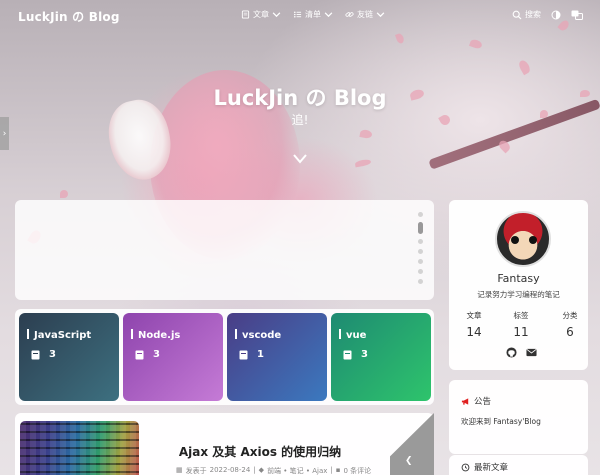 The width and height of the screenshot is (600, 475). What do you see at coordinates (556, 15) in the screenshot?
I see `theme-toggle-icon` at bounding box center [556, 15].